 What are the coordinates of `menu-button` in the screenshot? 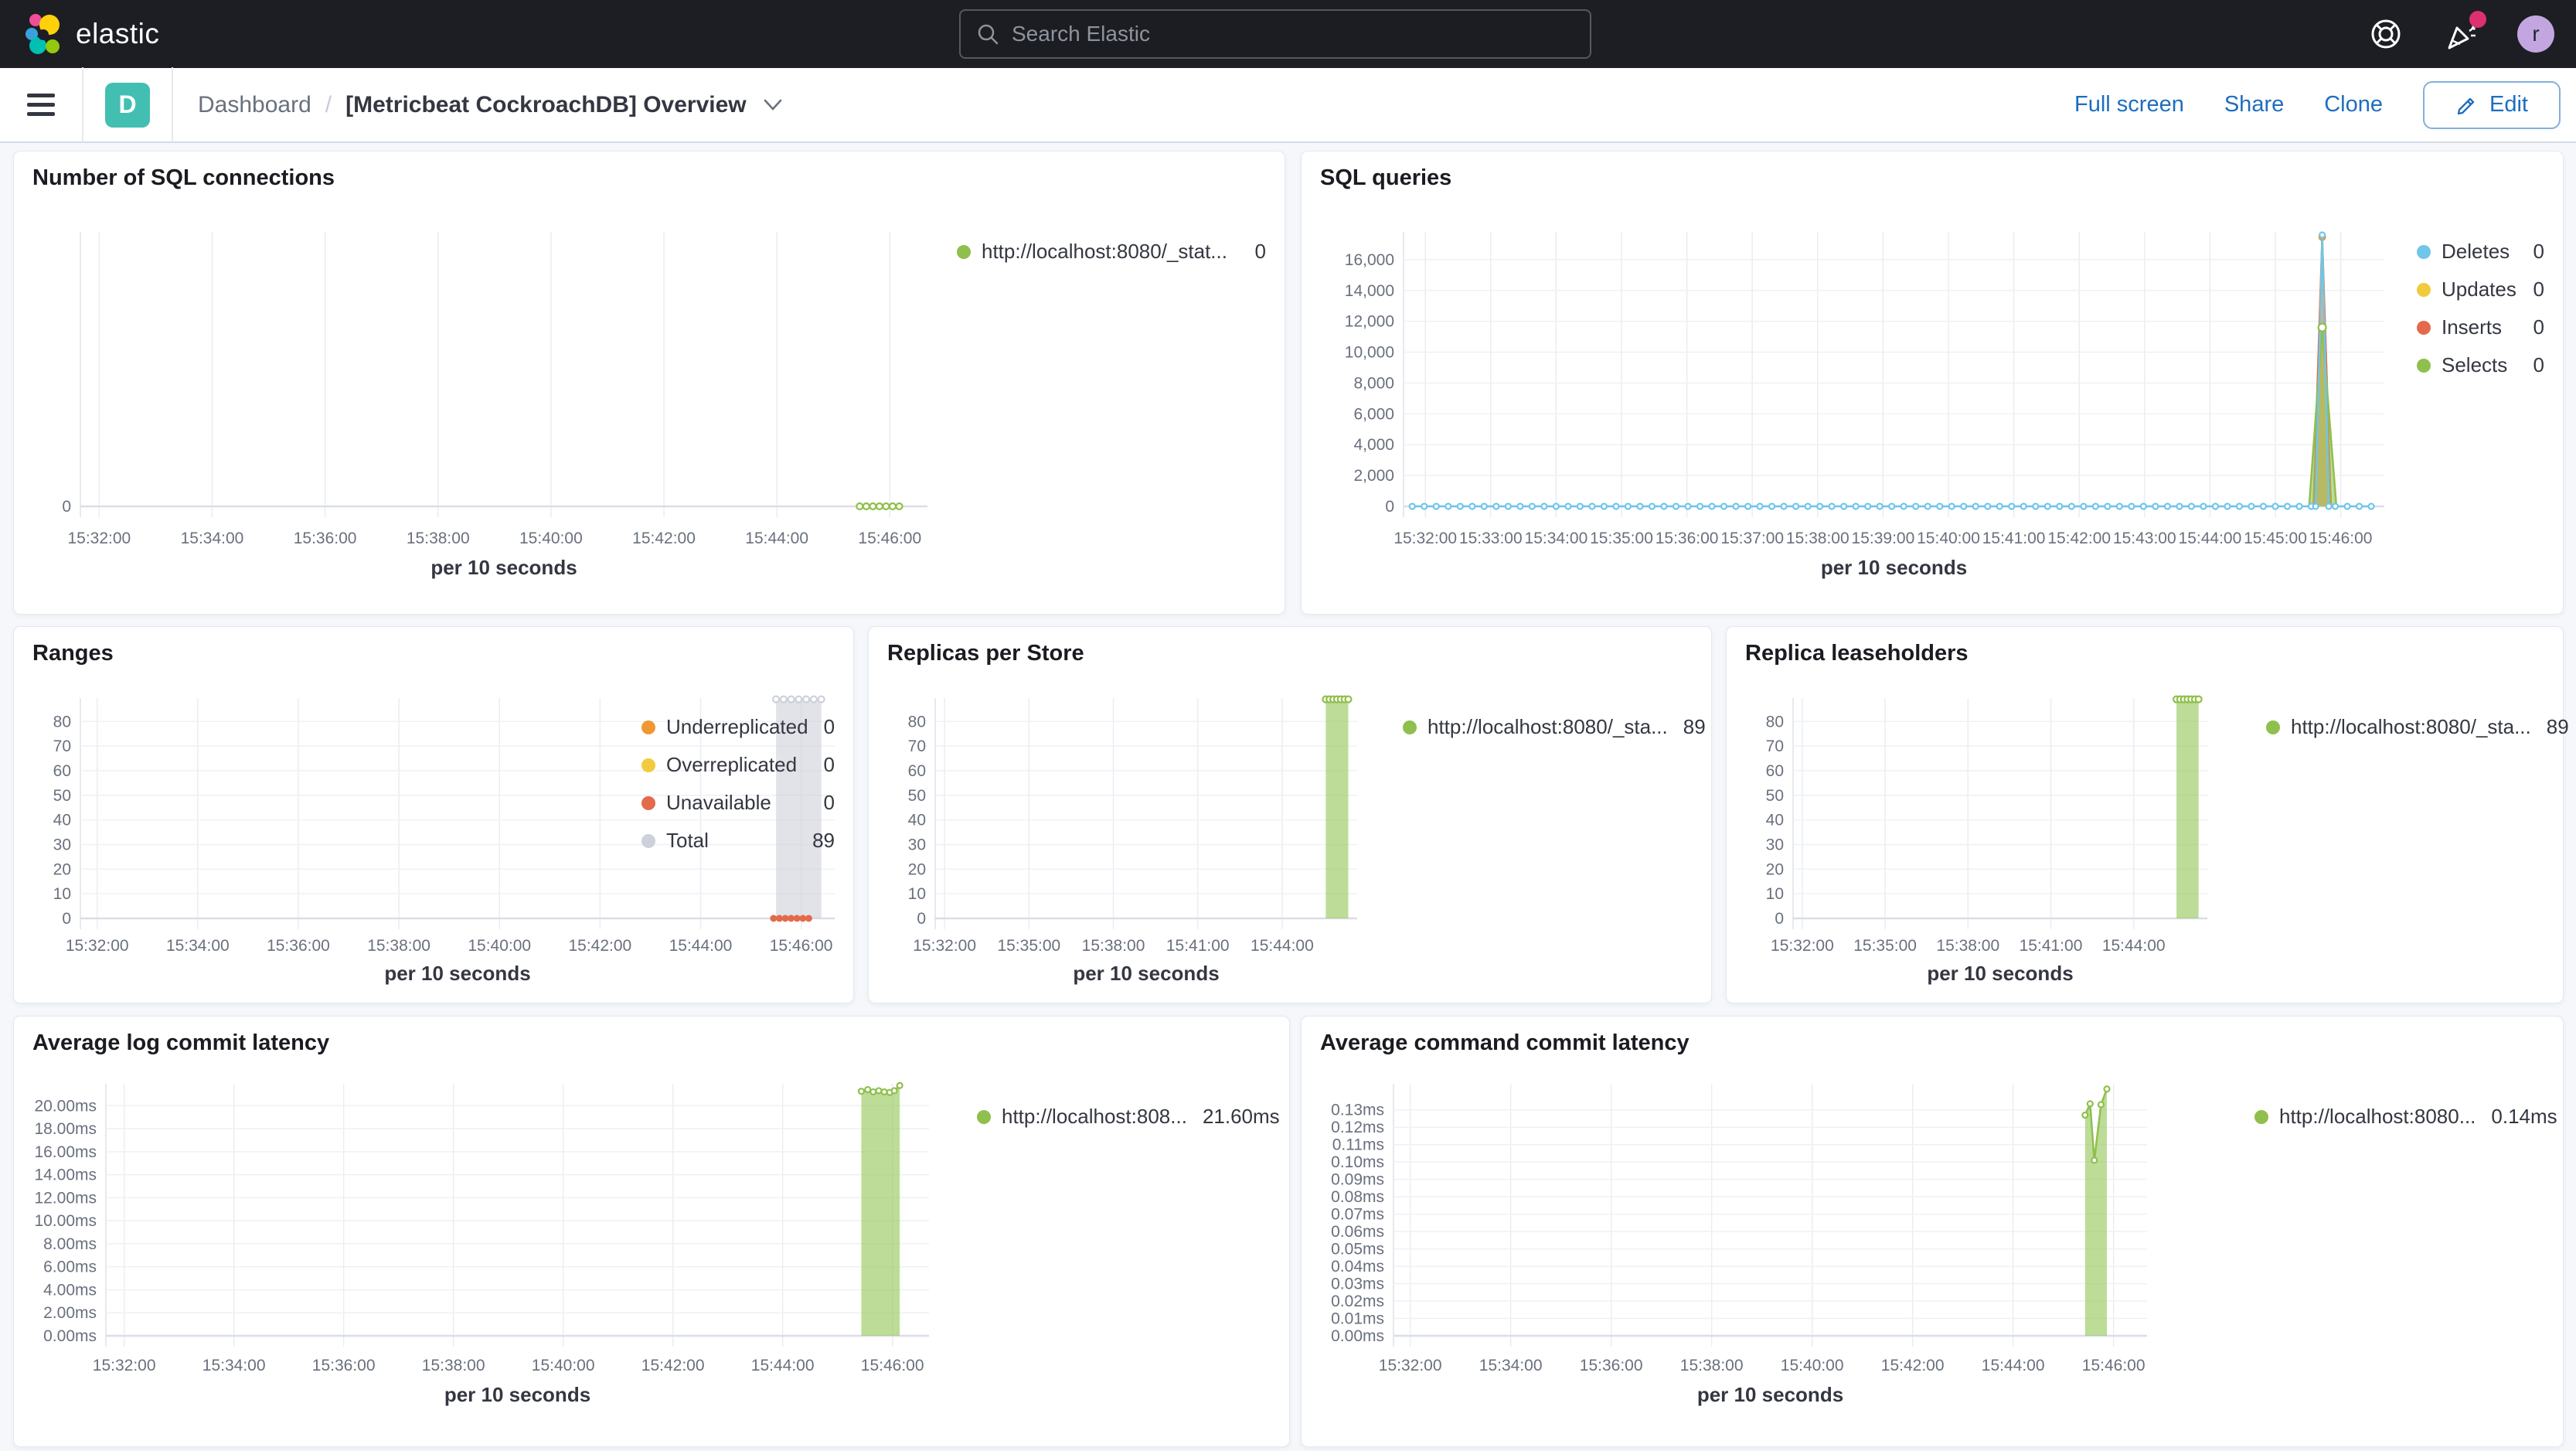 It's located at (41, 104).